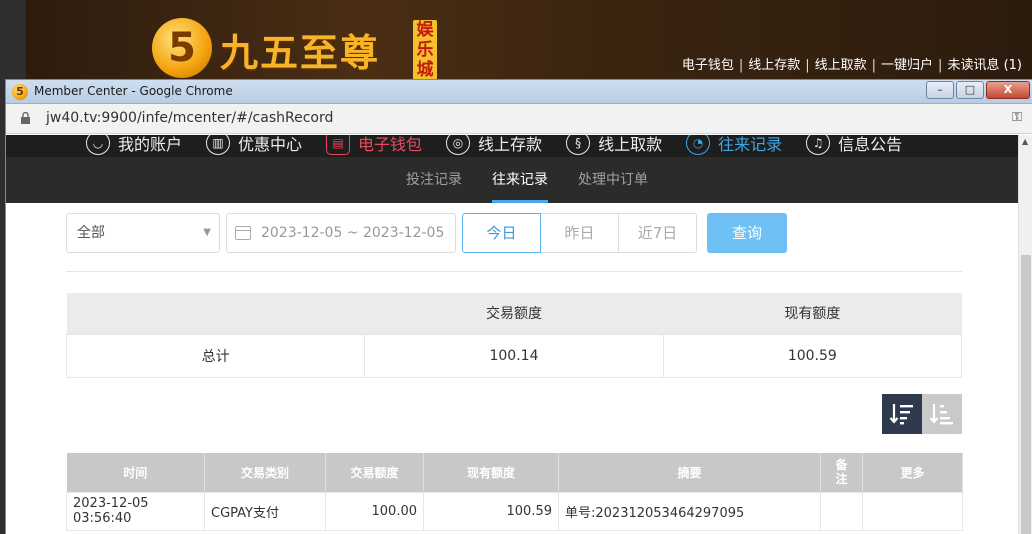  Describe the element at coordinates (425, 50) in the screenshot. I see `site-logo-badge: 娱乐城` at that location.